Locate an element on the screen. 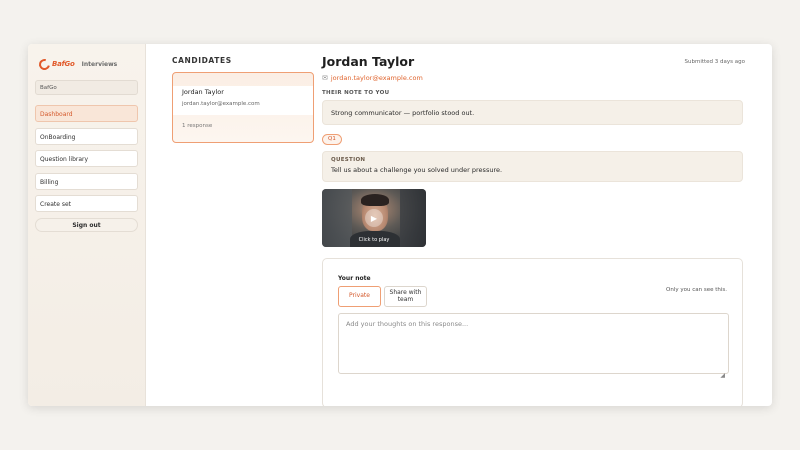 The width and height of the screenshot is (800, 450). email-row: ✉ jordan.taylor@example.com is located at coordinates (535, 78).